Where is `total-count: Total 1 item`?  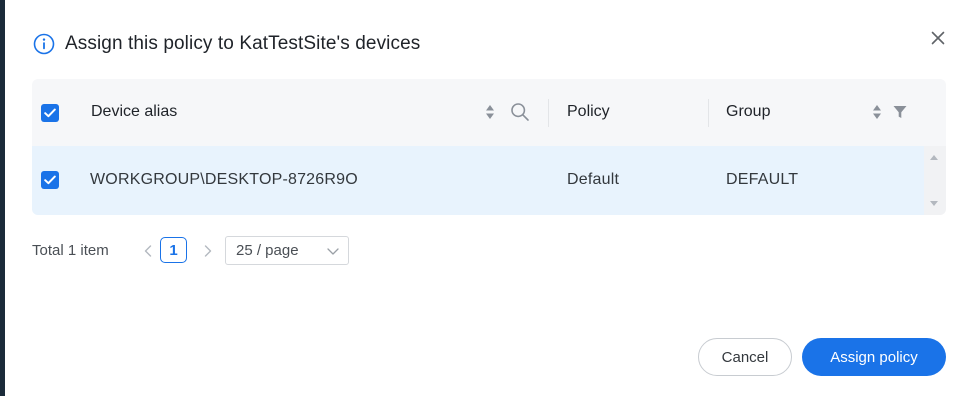
total-count: Total 1 item is located at coordinates (70, 250).